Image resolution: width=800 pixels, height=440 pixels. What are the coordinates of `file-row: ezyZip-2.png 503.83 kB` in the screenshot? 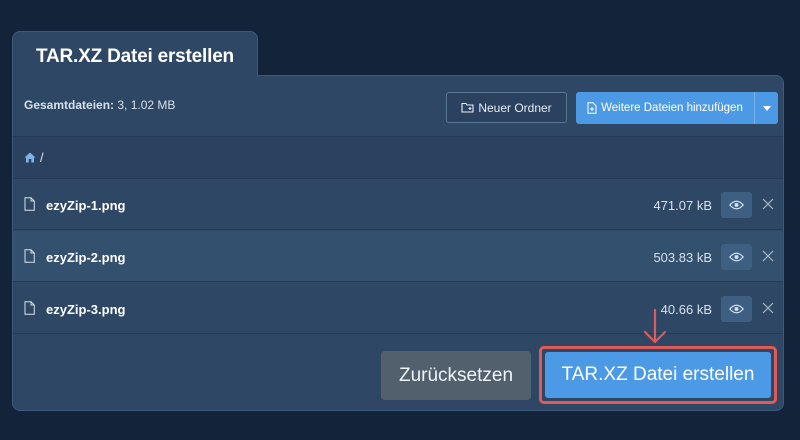 It's located at (398, 256).